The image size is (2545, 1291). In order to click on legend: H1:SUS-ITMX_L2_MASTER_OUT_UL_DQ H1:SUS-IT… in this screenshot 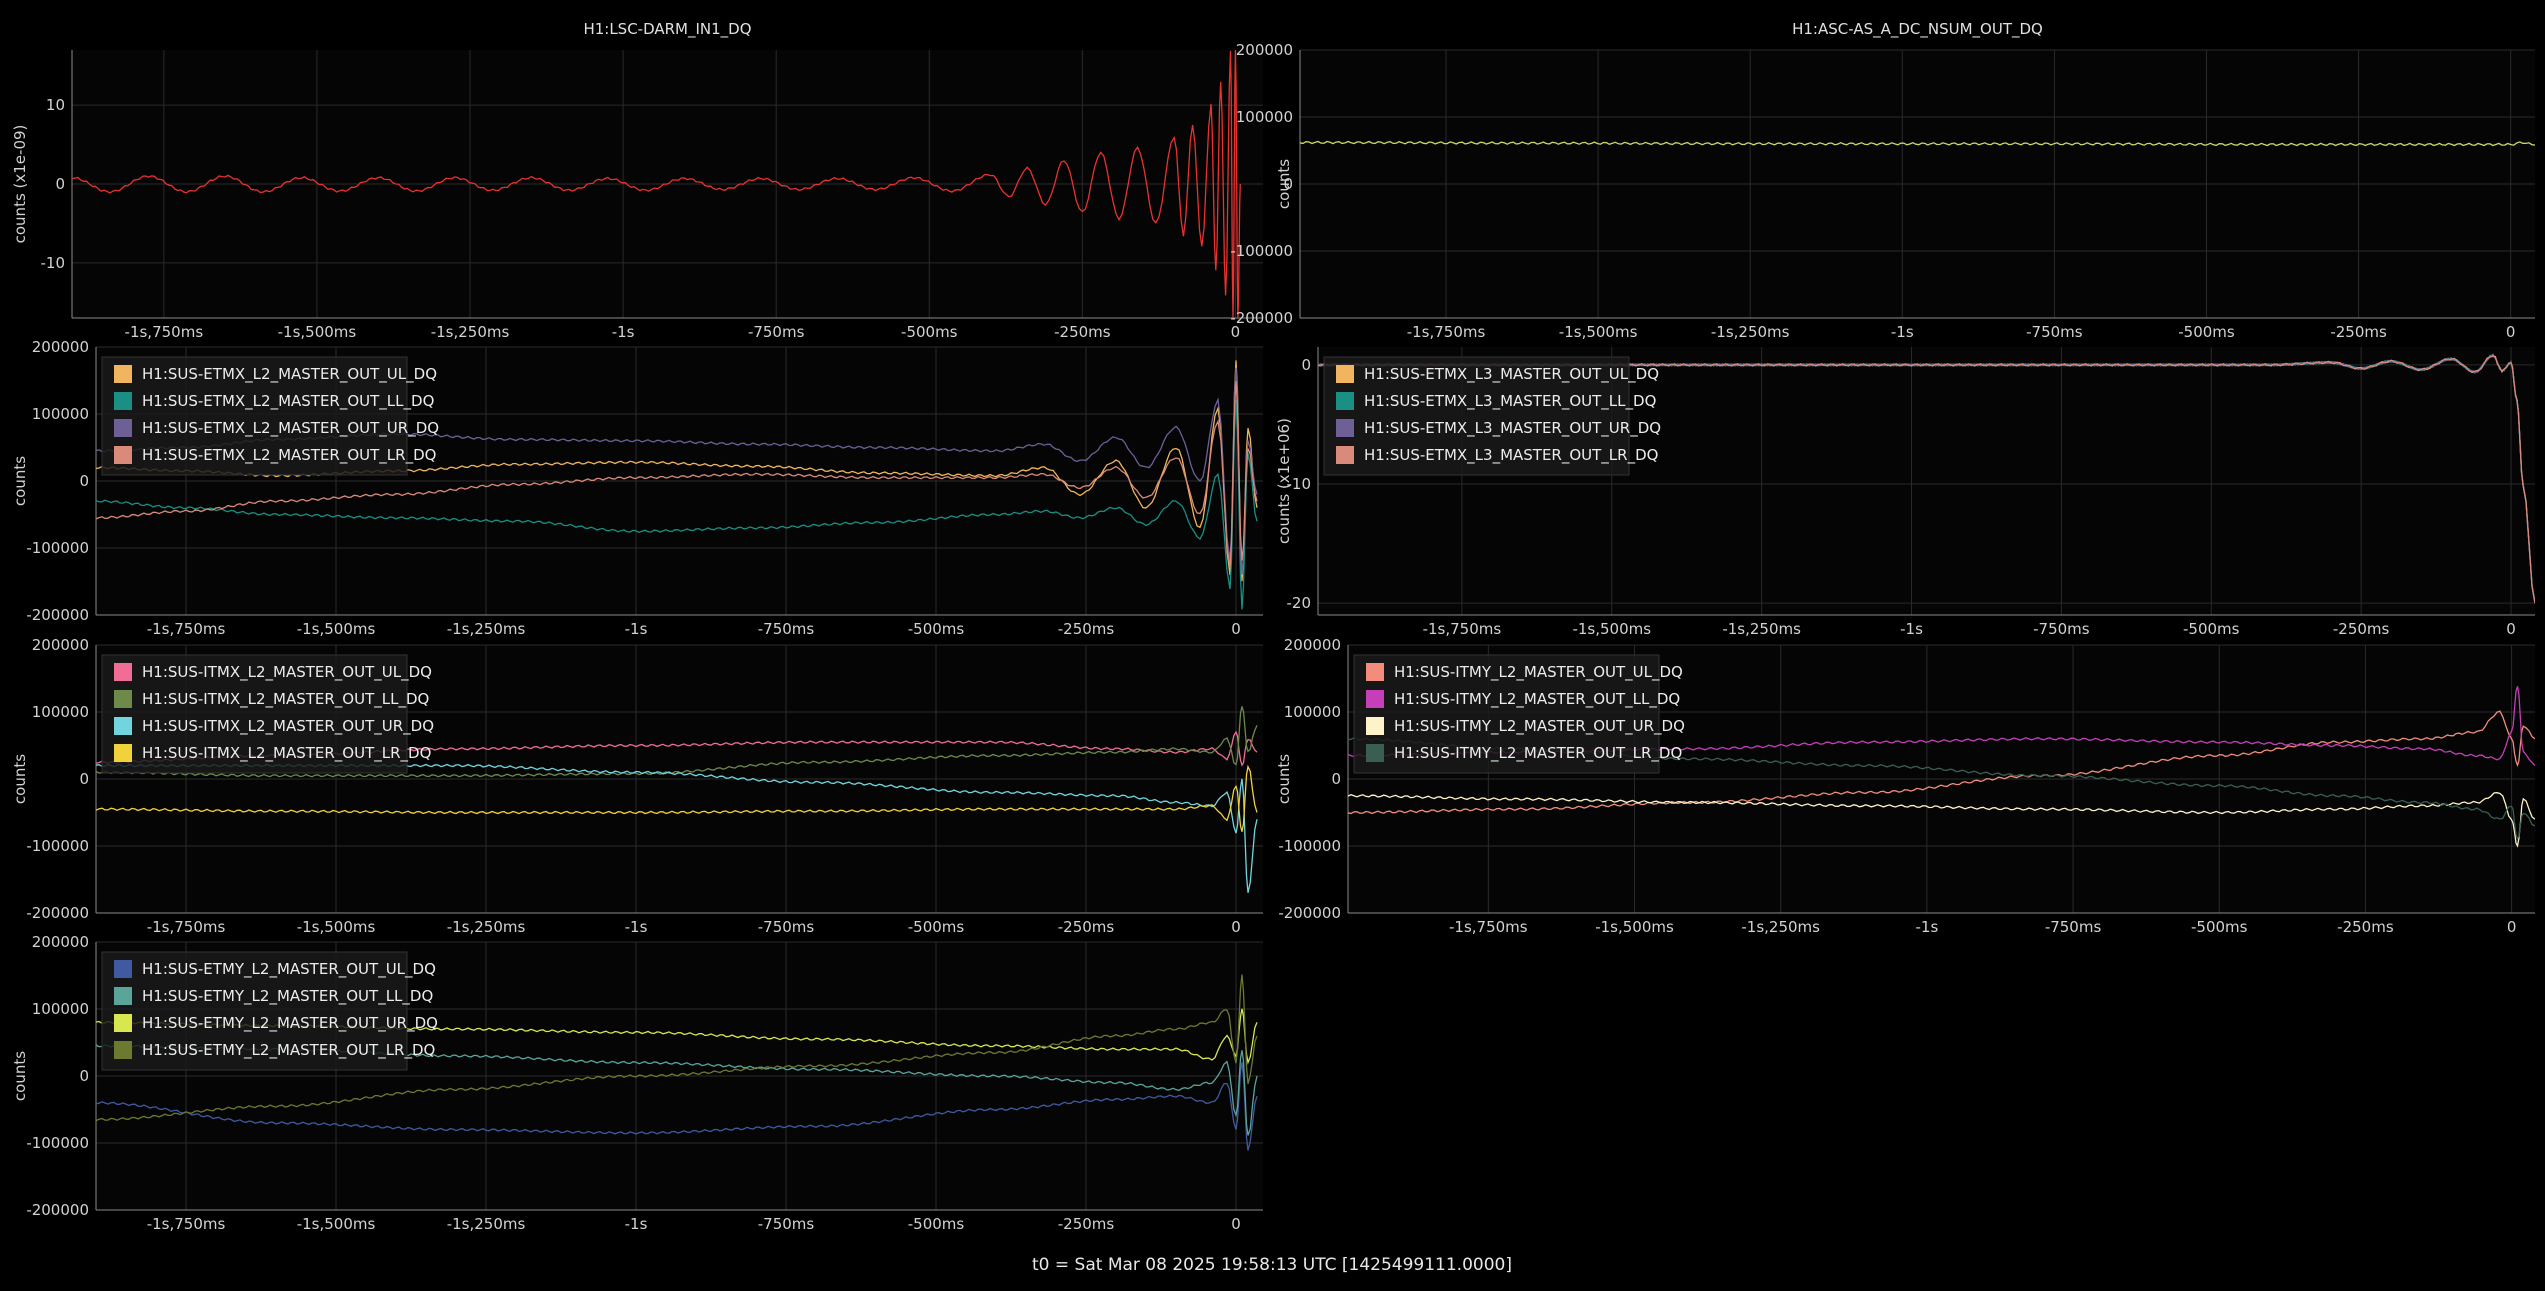, I will do `click(267, 714)`.